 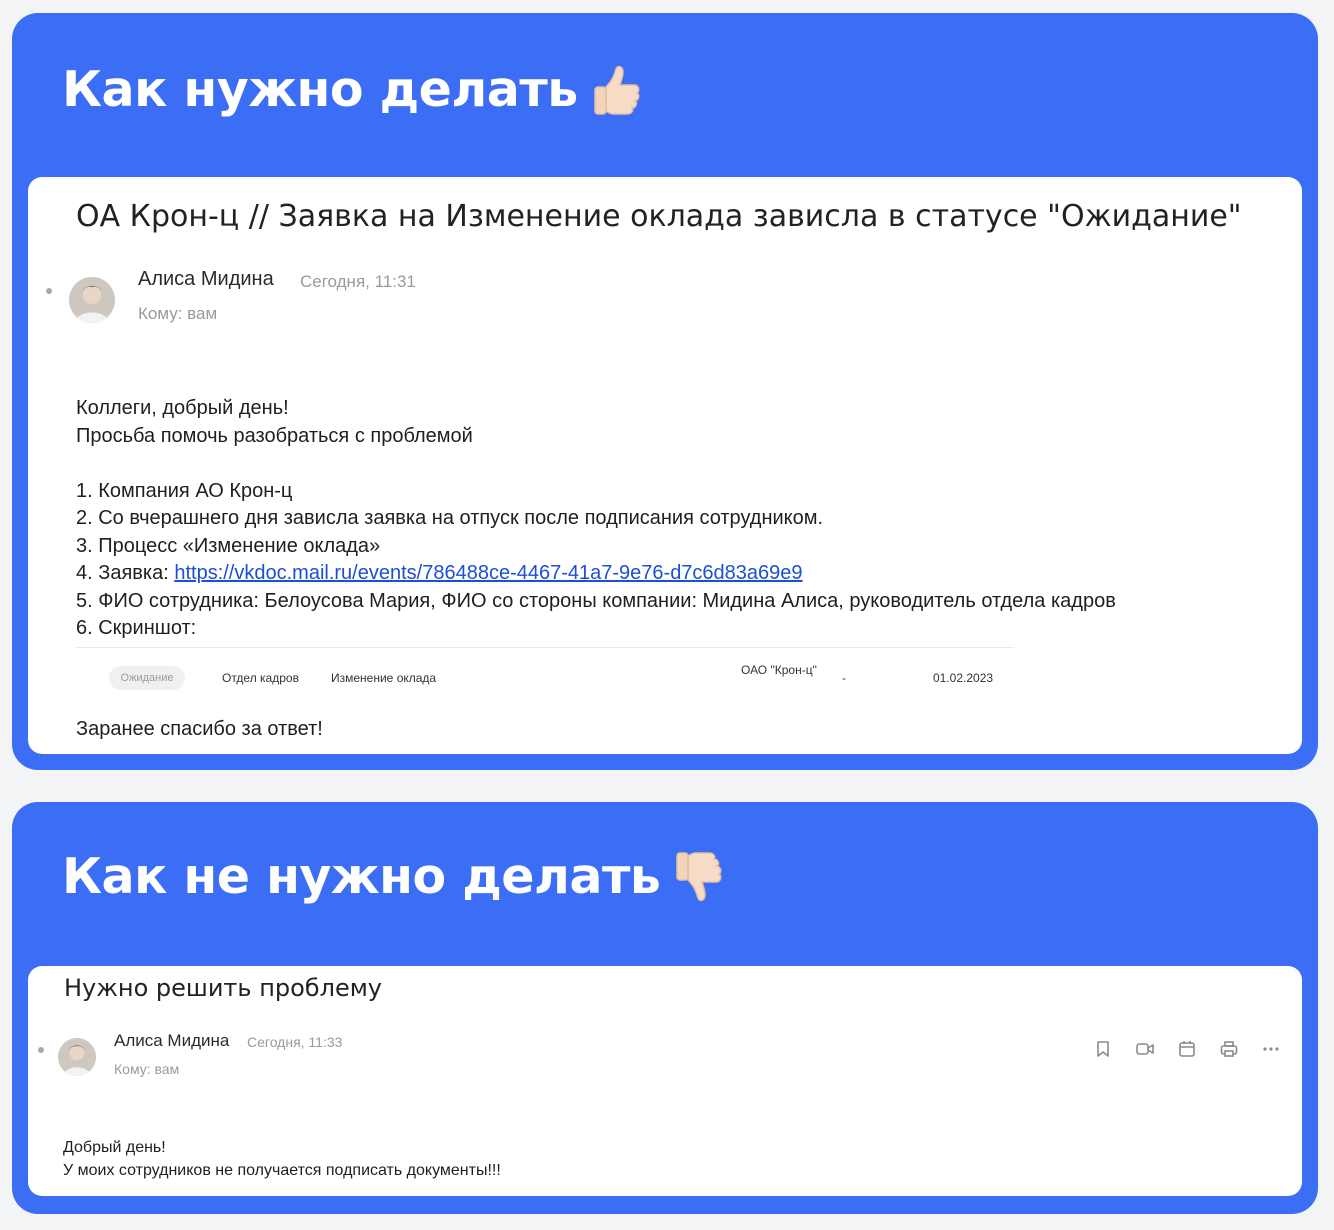 What do you see at coordinates (384, 678) in the screenshot?
I see `process-cell: Изменение оклада` at bounding box center [384, 678].